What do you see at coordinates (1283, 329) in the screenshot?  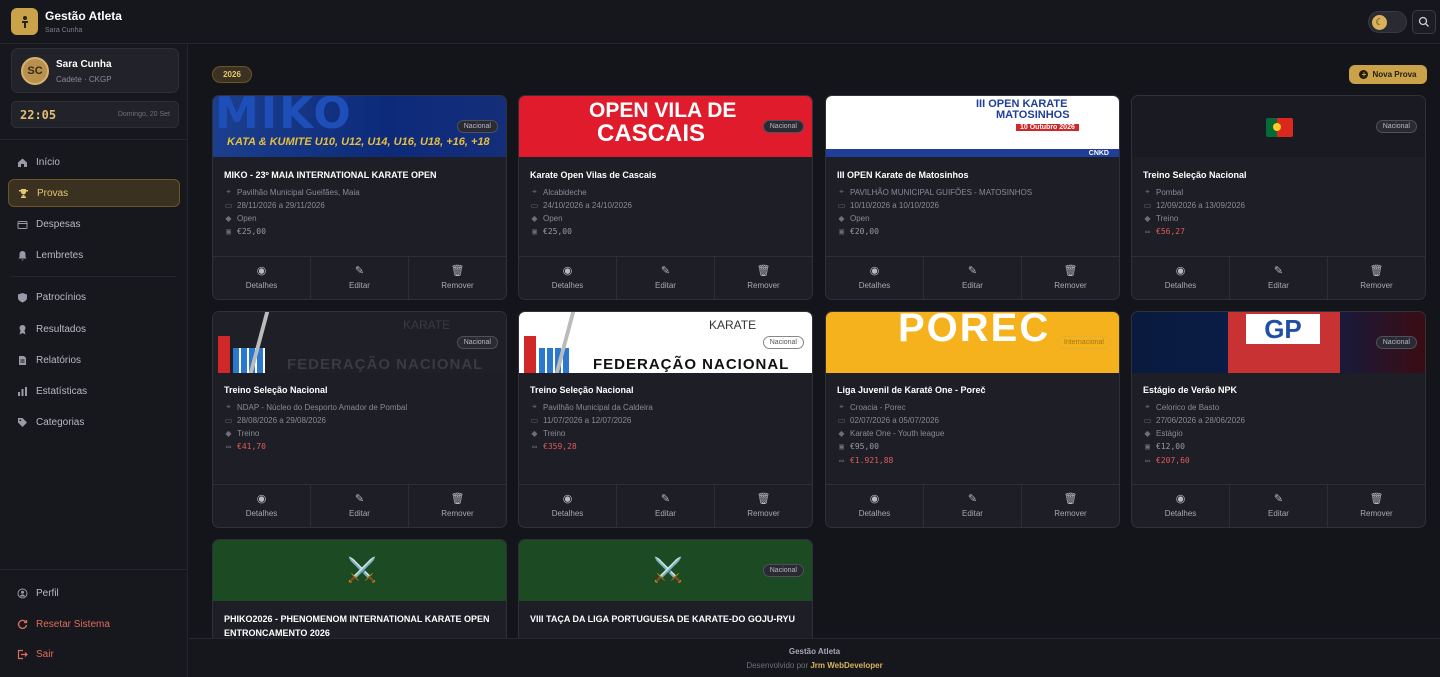 I see `event-image-text: GP` at bounding box center [1283, 329].